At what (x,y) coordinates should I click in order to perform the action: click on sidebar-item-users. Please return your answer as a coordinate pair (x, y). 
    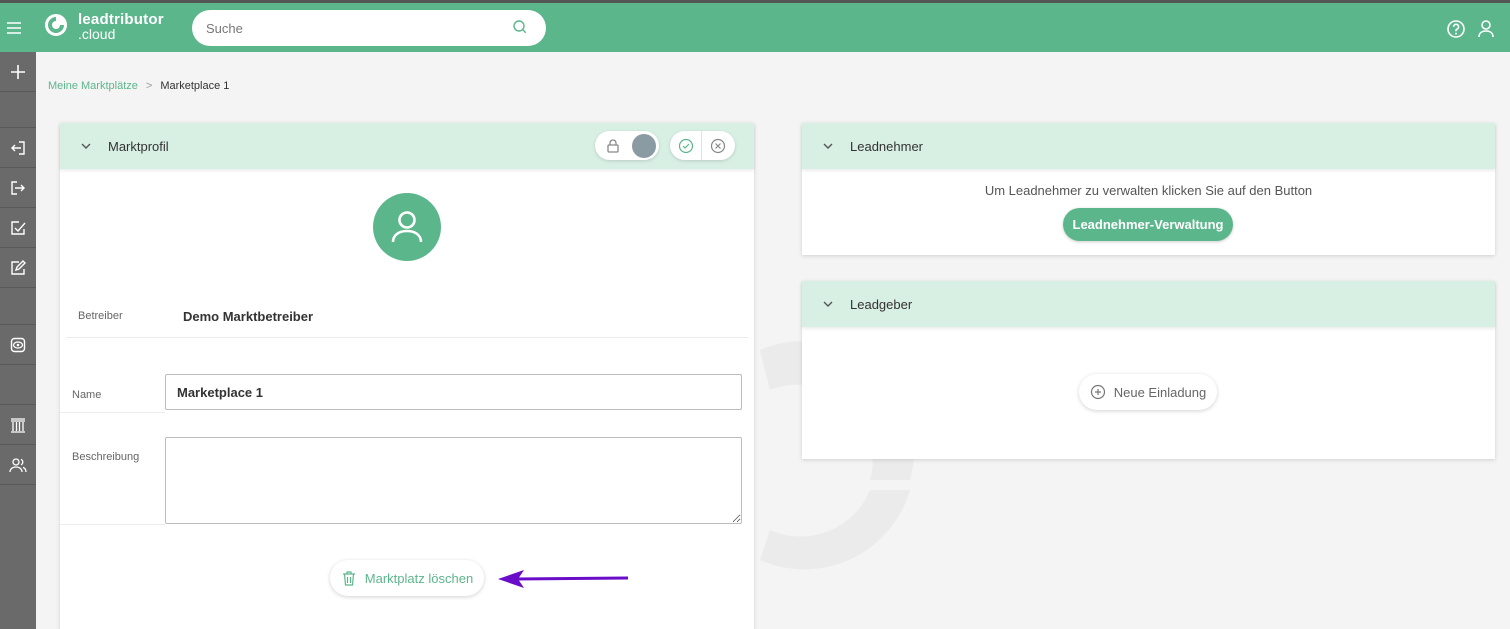
    Looking at the image, I should click on (18, 465).